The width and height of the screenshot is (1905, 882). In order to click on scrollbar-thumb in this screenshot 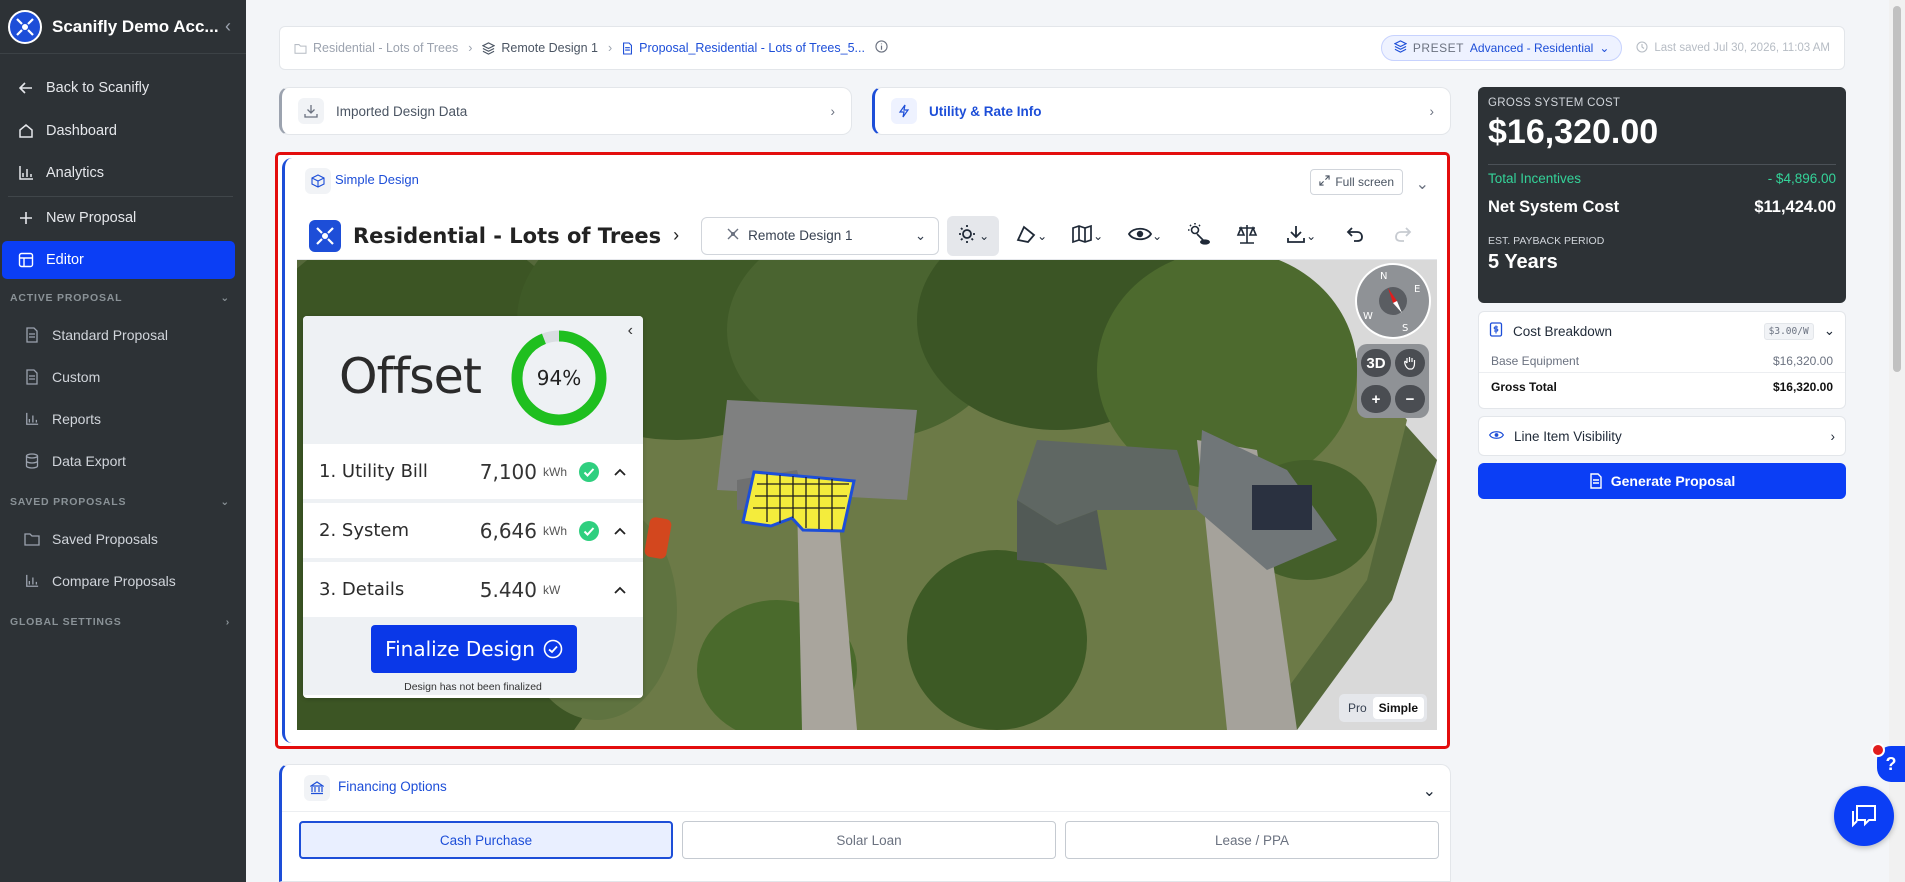, I will do `click(1897, 189)`.